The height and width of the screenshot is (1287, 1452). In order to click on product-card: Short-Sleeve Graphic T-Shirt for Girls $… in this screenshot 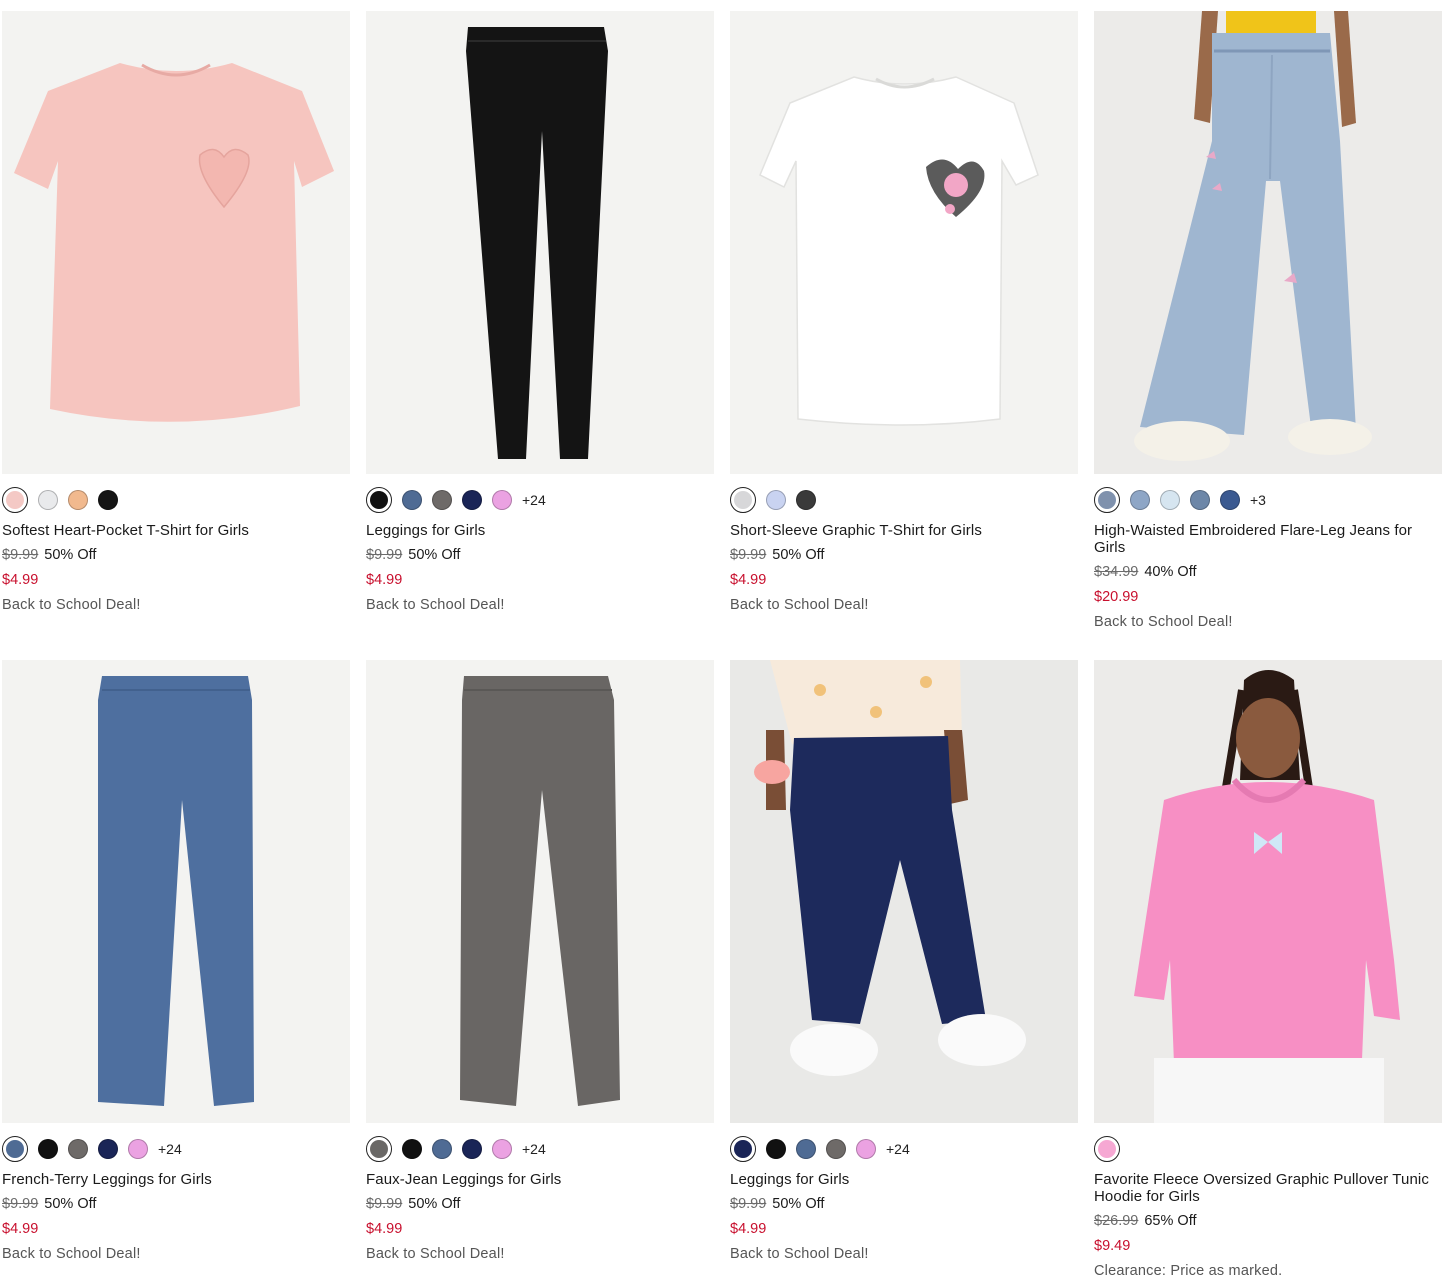, I will do `click(904, 324)`.